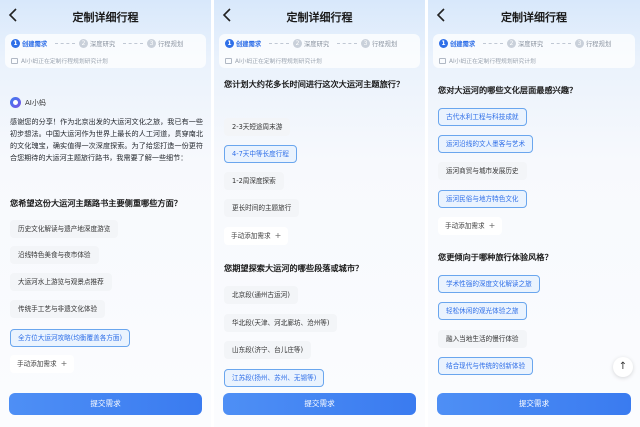 The width and height of the screenshot is (640, 427). Describe the element at coordinates (268, 350) in the screenshot. I see `option-chip: 山东段(济宁、台儿庄等)` at that location.